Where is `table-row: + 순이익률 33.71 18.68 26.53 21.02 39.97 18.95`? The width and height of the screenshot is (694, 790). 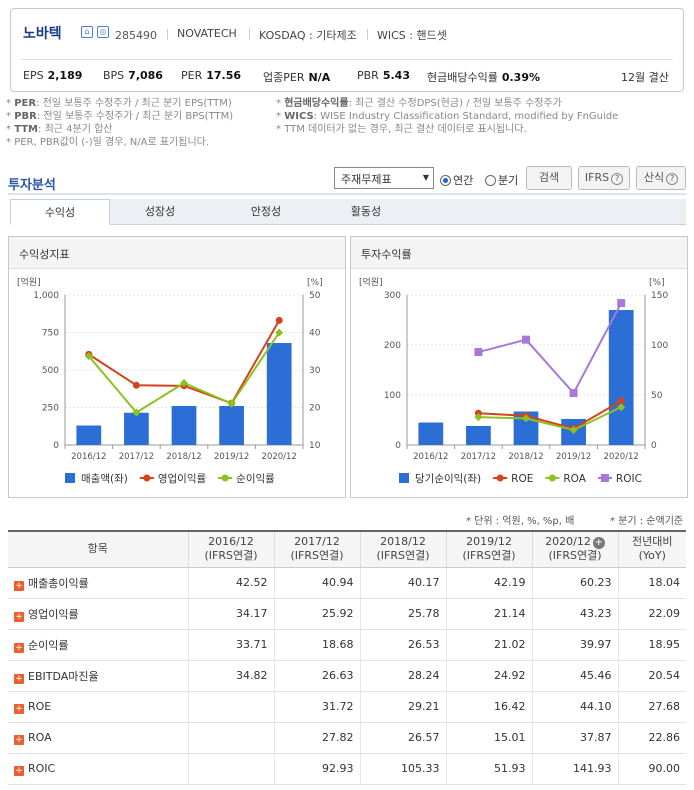
table-row: + 순이익률 33.71 18.68 26.53 21.02 39.97 18.95 is located at coordinates (347, 645).